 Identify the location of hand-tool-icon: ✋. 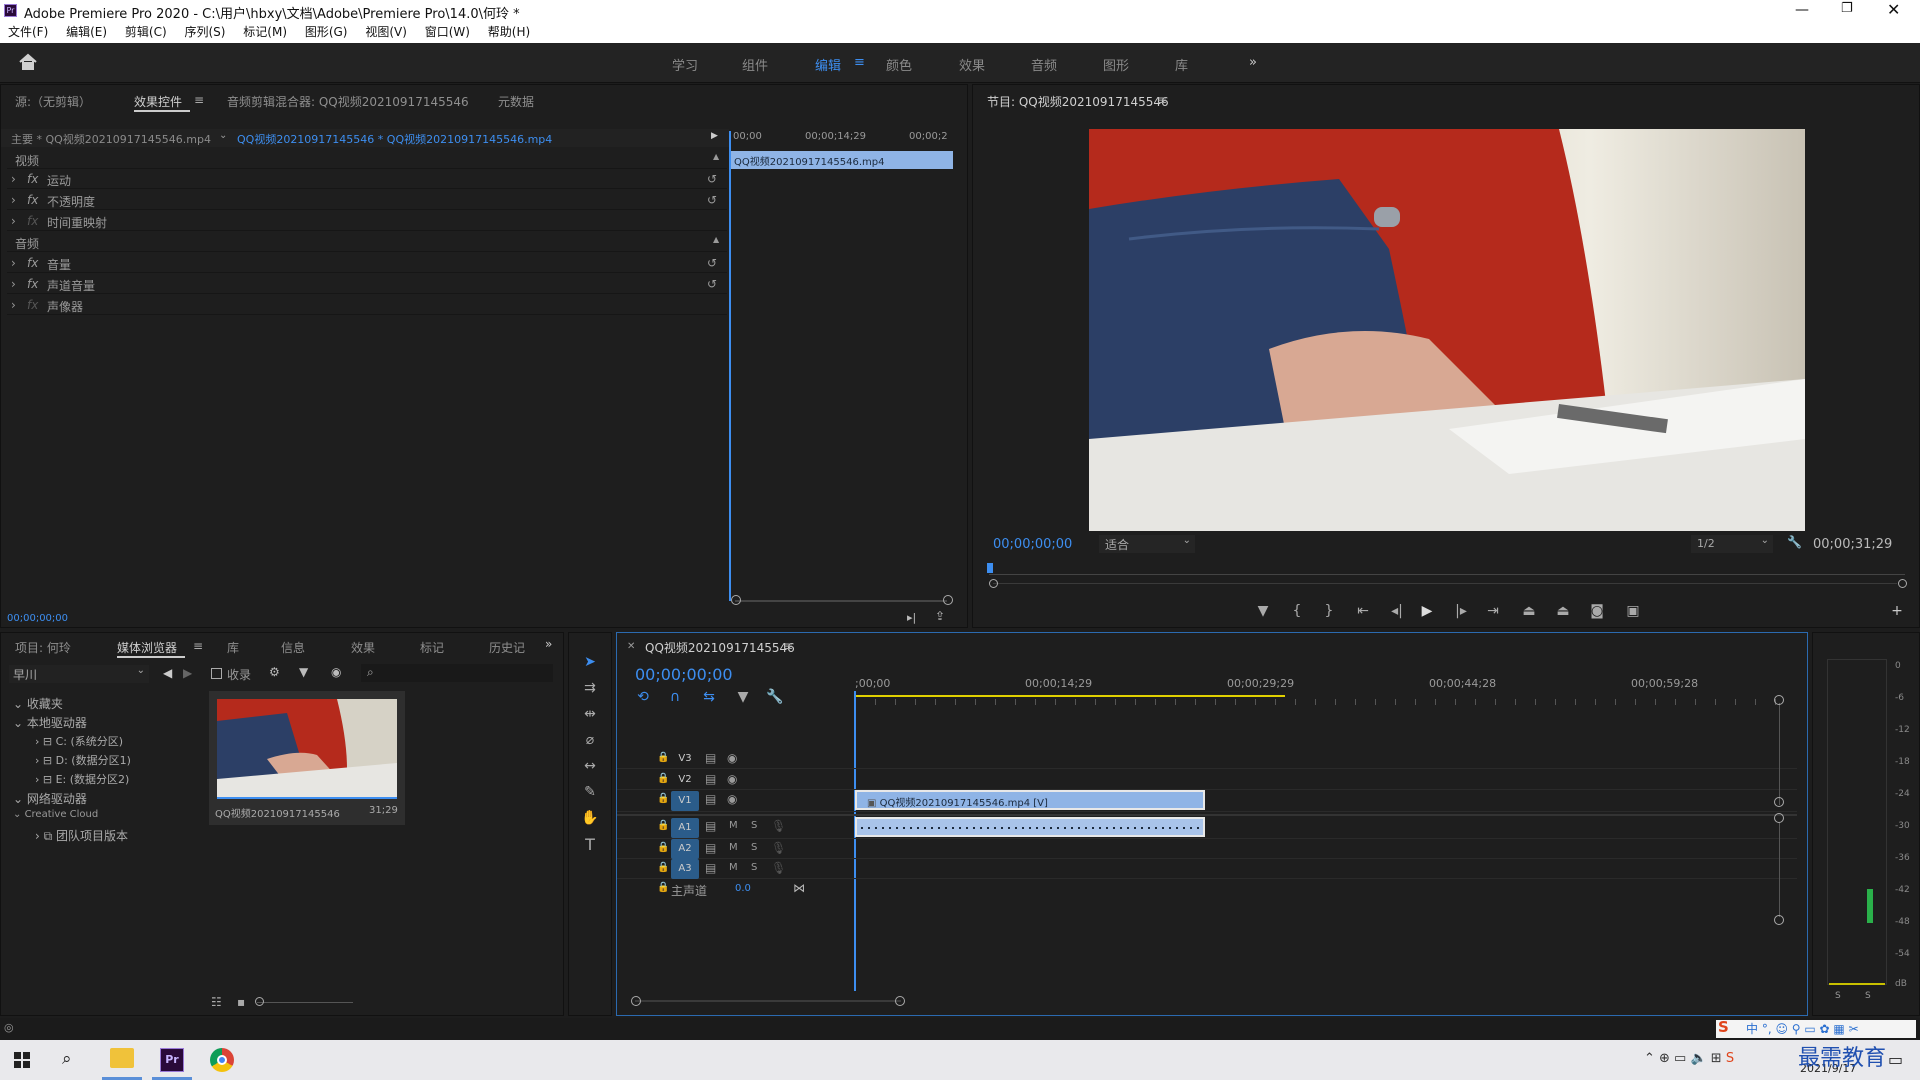
(590, 818).